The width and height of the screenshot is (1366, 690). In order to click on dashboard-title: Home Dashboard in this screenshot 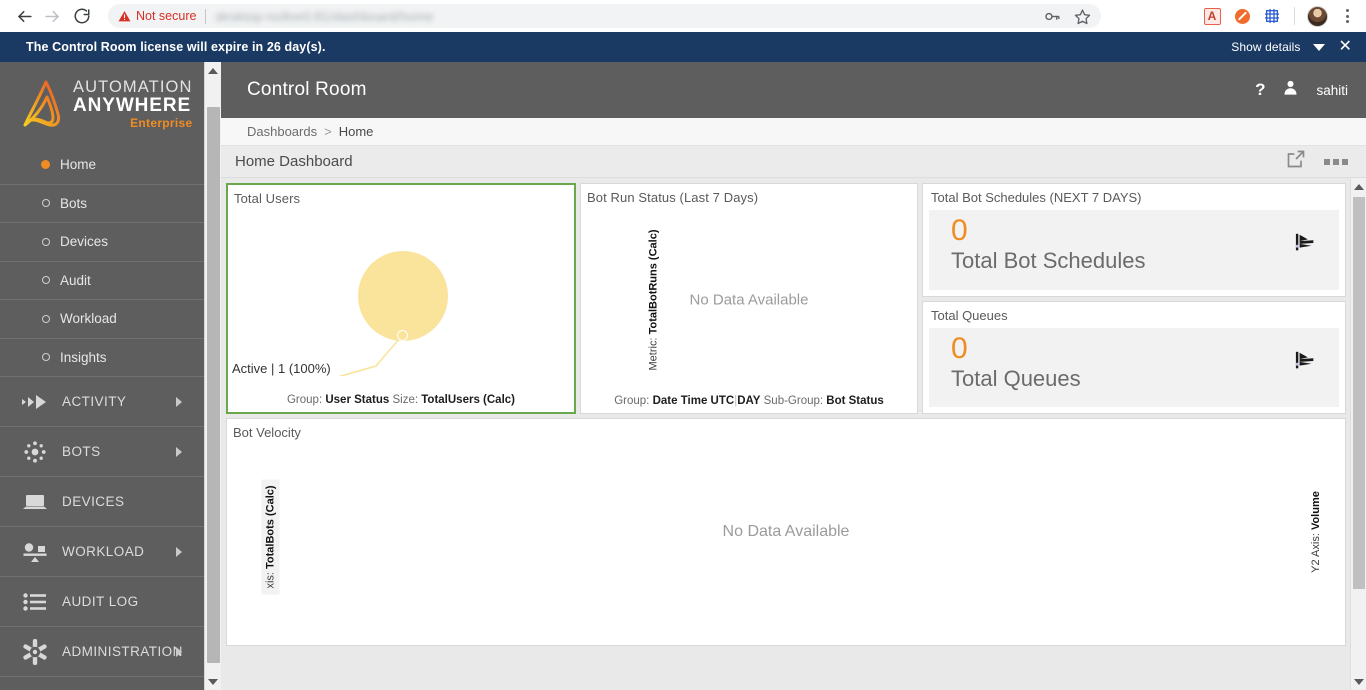, I will do `click(294, 161)`.